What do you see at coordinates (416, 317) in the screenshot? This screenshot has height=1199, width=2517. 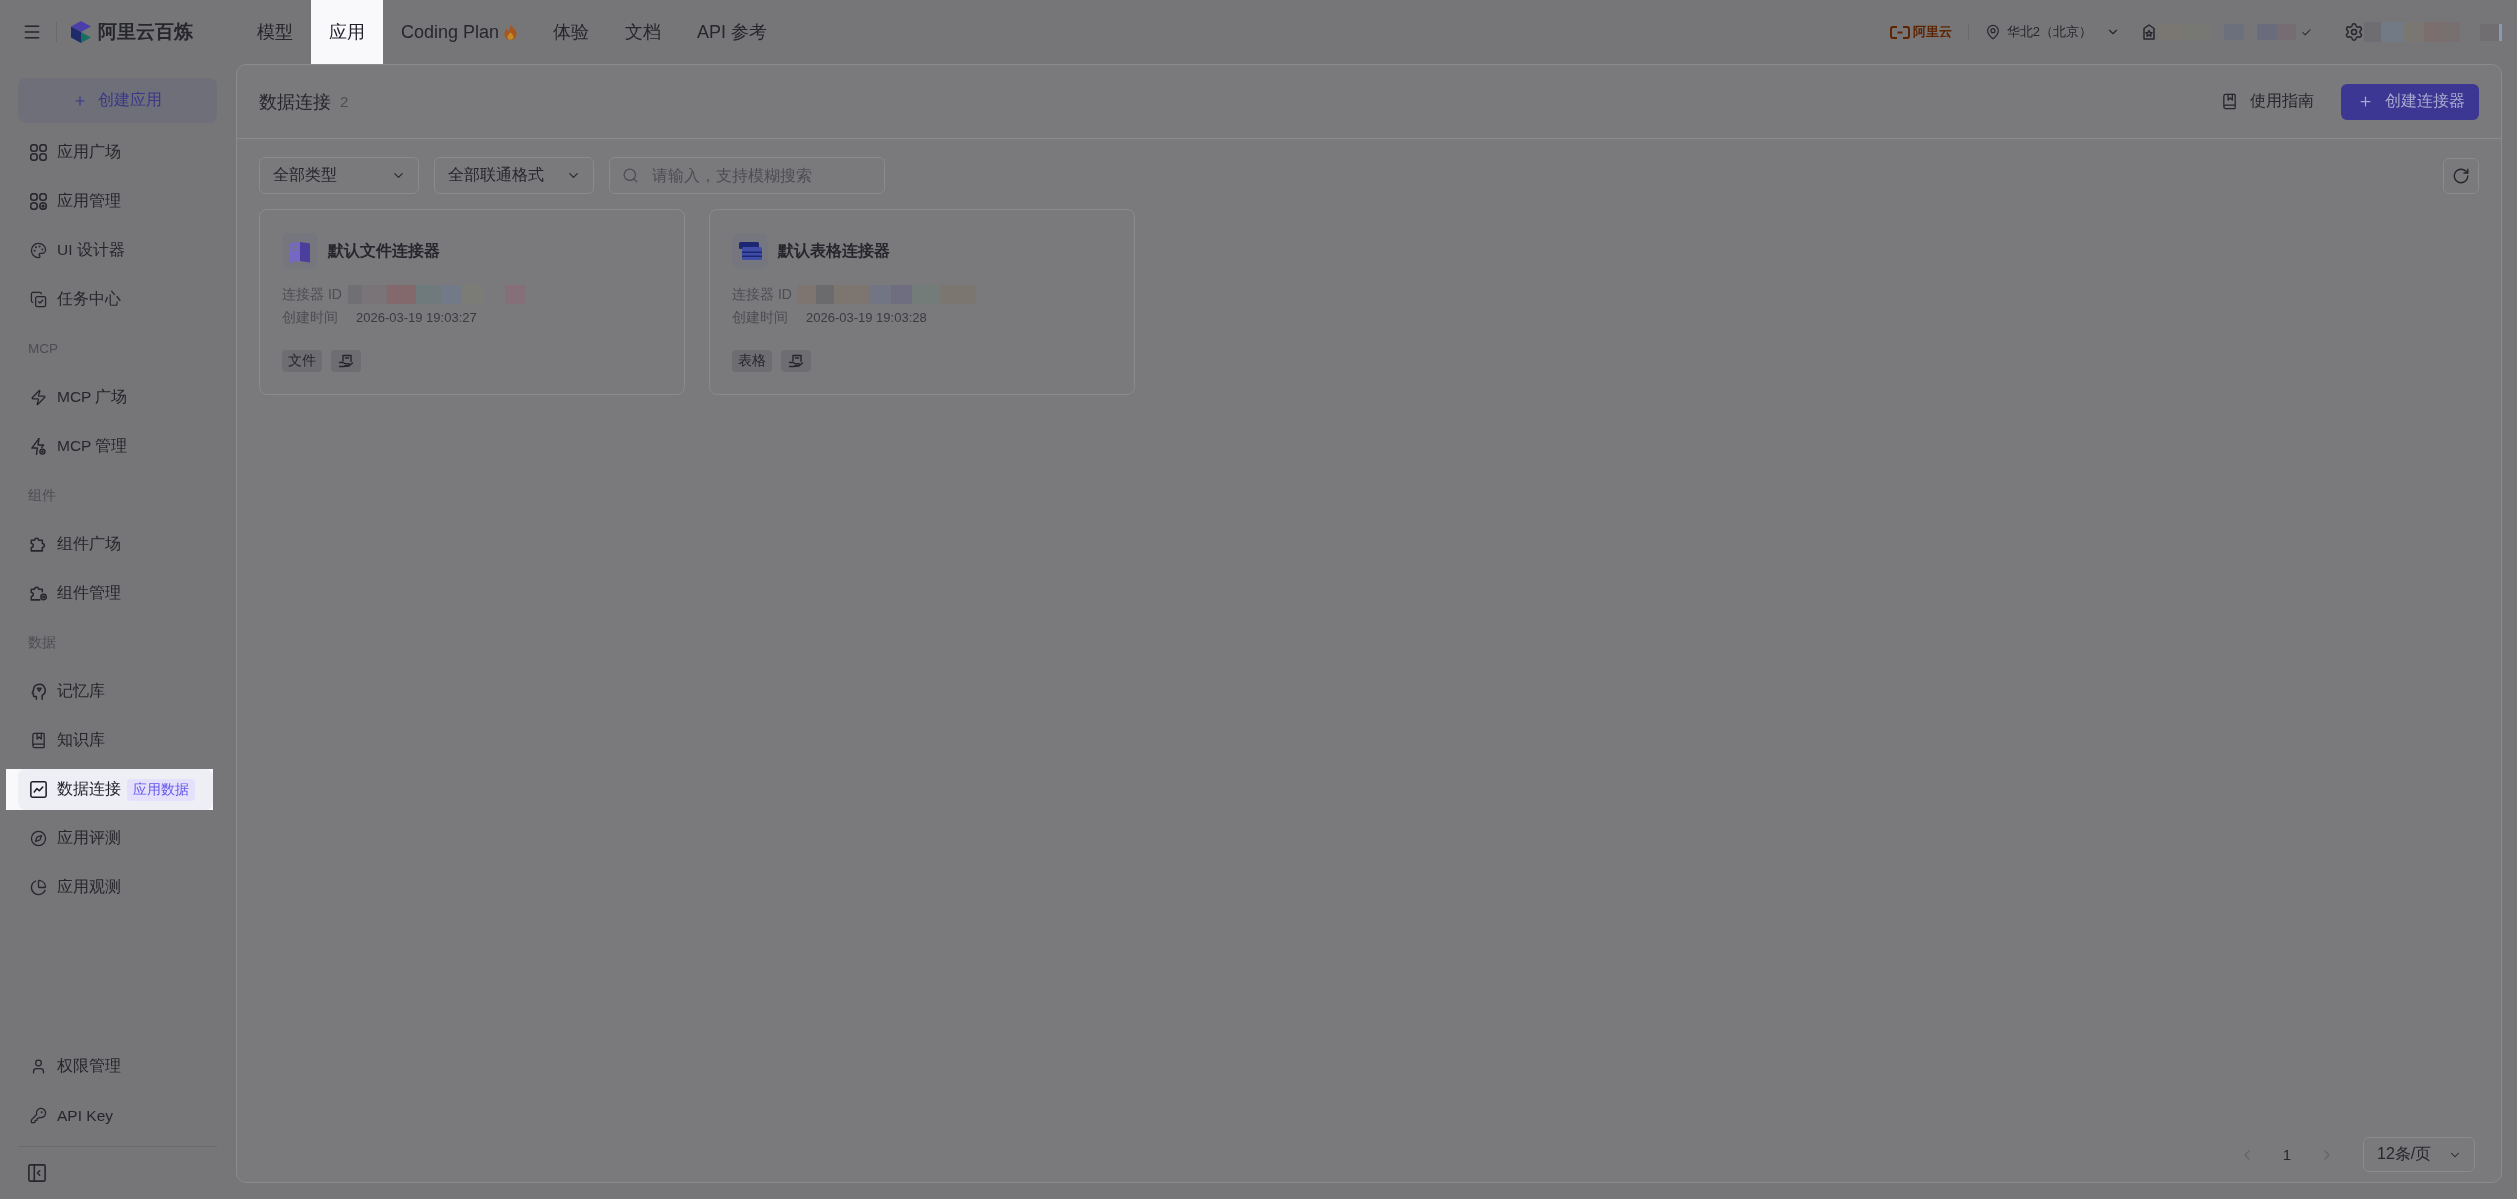 I see `created-time: 2026-03-19 19:03:27` at bounding box center [416, 317].